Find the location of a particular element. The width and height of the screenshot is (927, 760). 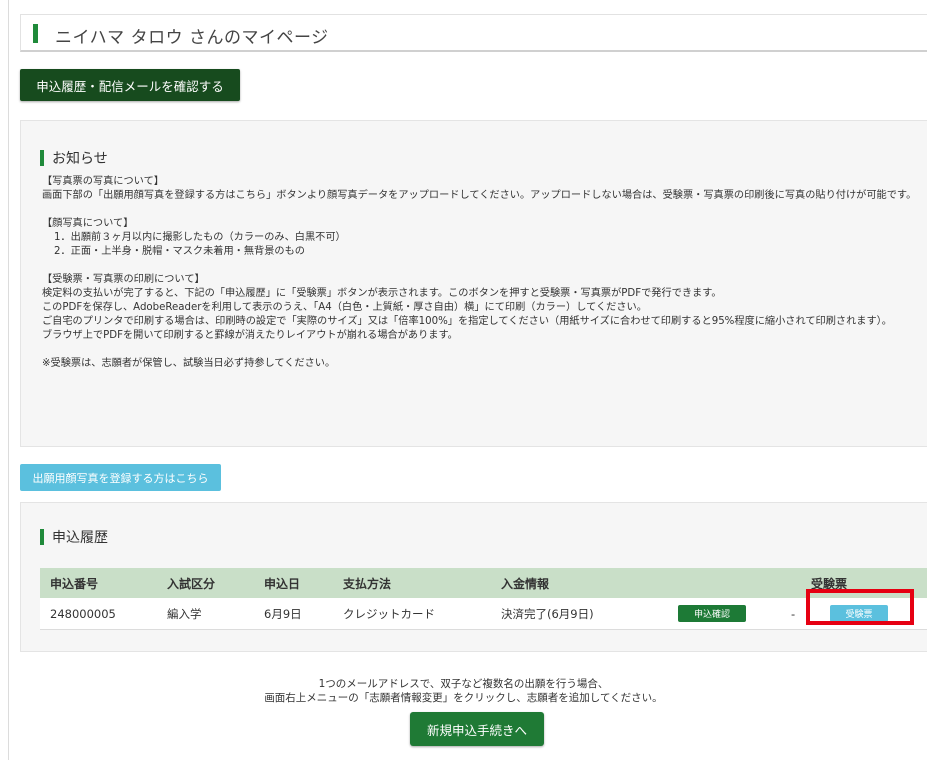

new-application-button: 新規申込手続きへ is located at coordinates (477, 729).